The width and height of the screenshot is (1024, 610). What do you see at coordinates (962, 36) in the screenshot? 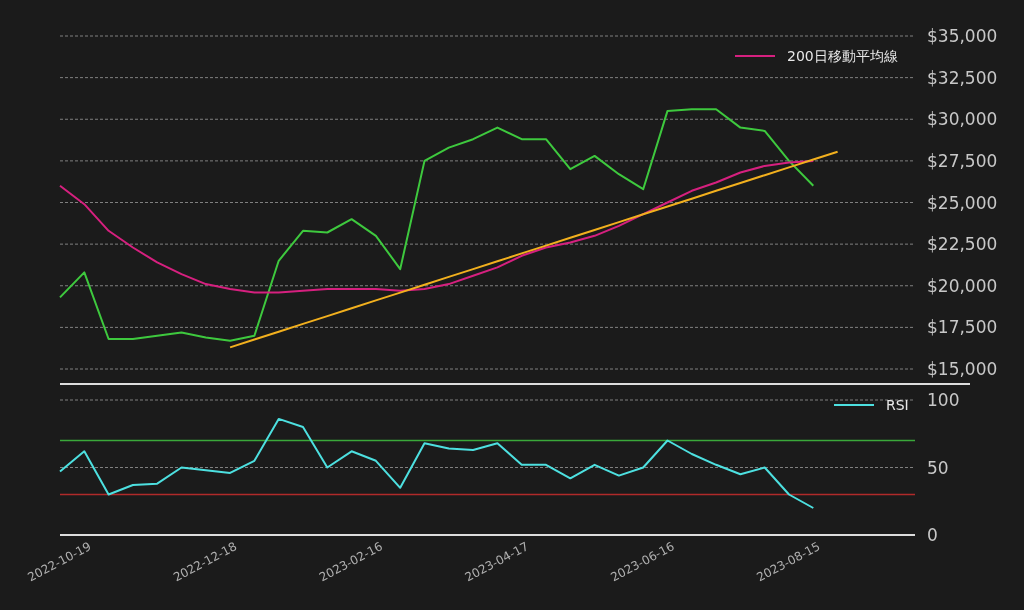
I see `axis-label: $35,000` at bounding box center [962, 36].